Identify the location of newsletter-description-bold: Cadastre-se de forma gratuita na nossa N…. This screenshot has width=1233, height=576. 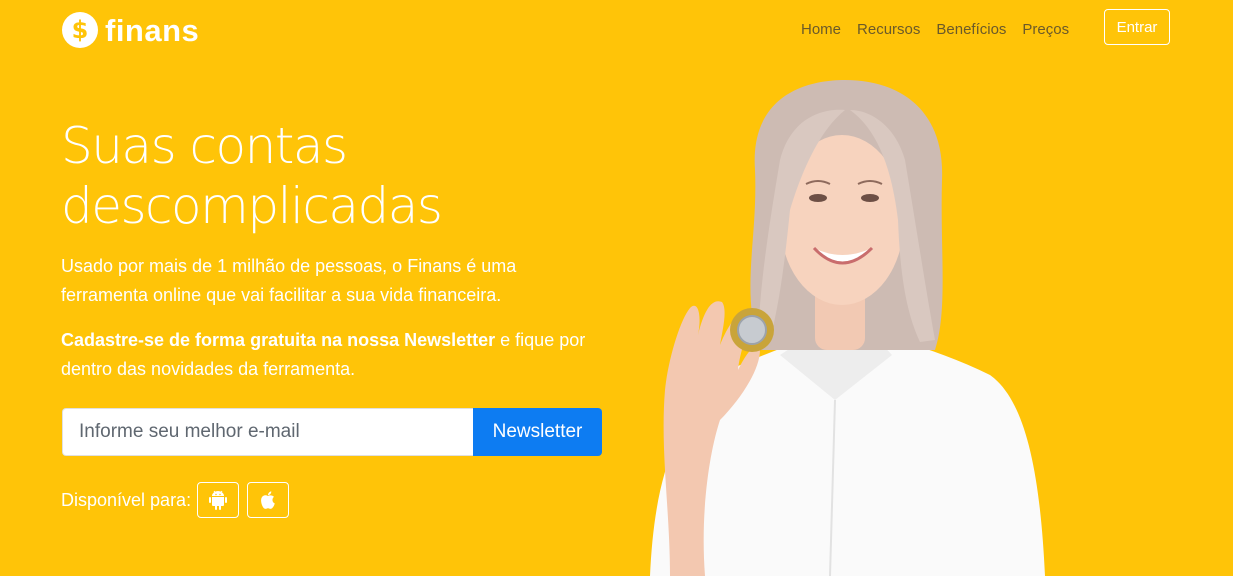
(278, 340).